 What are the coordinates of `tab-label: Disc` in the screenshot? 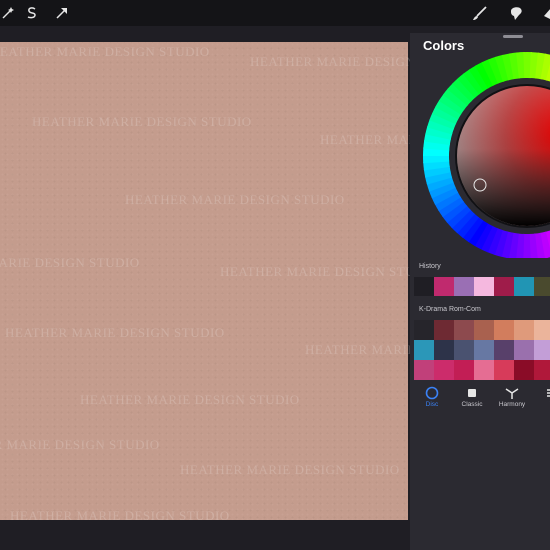 It's located at (432, 404).